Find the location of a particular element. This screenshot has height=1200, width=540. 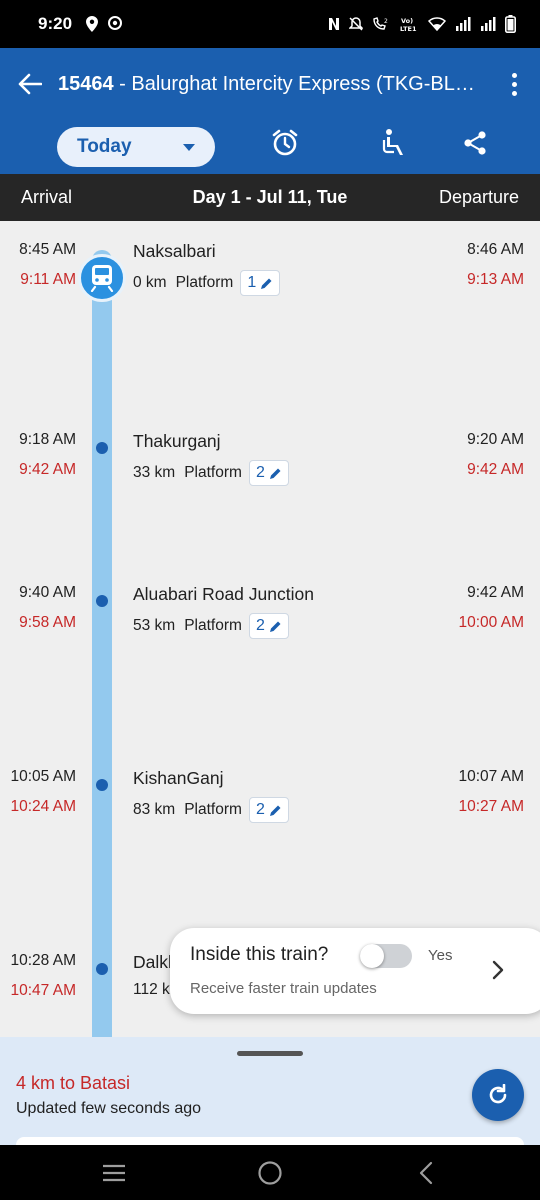

station-info: 0 km Platform 1 is located at coordinates (207, 283).